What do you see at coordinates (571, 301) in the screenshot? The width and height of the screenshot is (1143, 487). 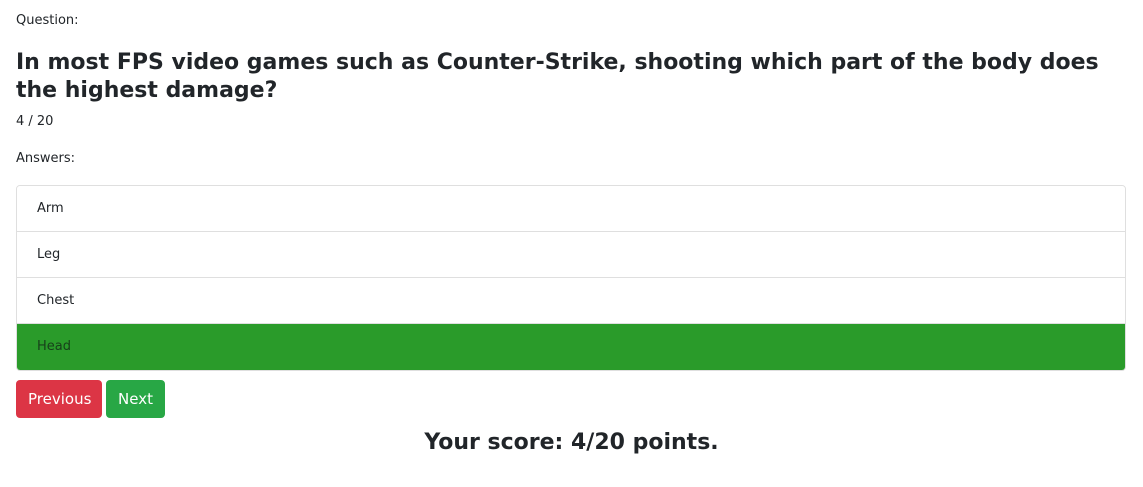 I see `answer-option-chest: Chest` at bounding box center [571, 301].